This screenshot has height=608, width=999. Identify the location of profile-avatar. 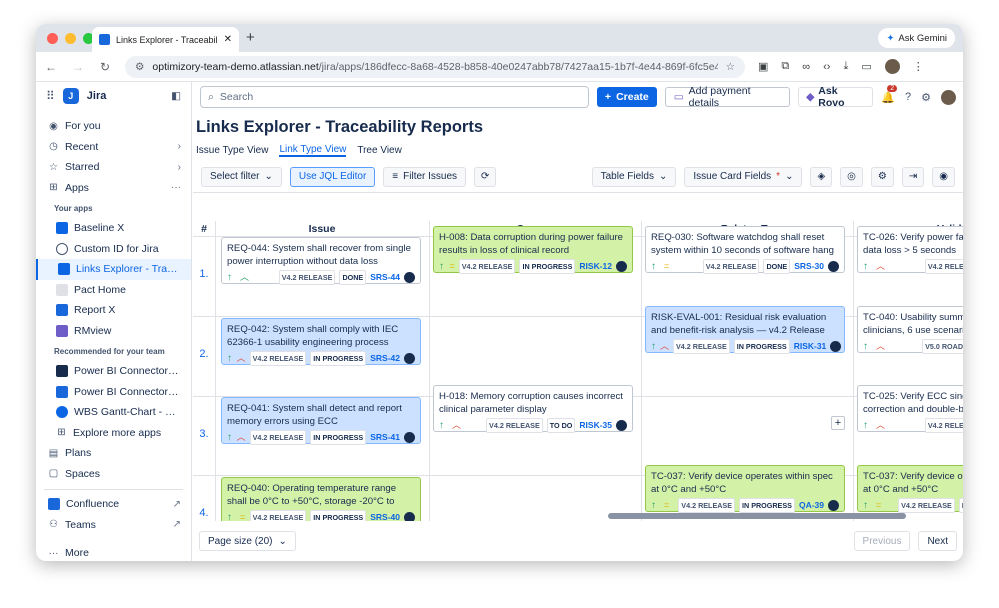
(892, 66).